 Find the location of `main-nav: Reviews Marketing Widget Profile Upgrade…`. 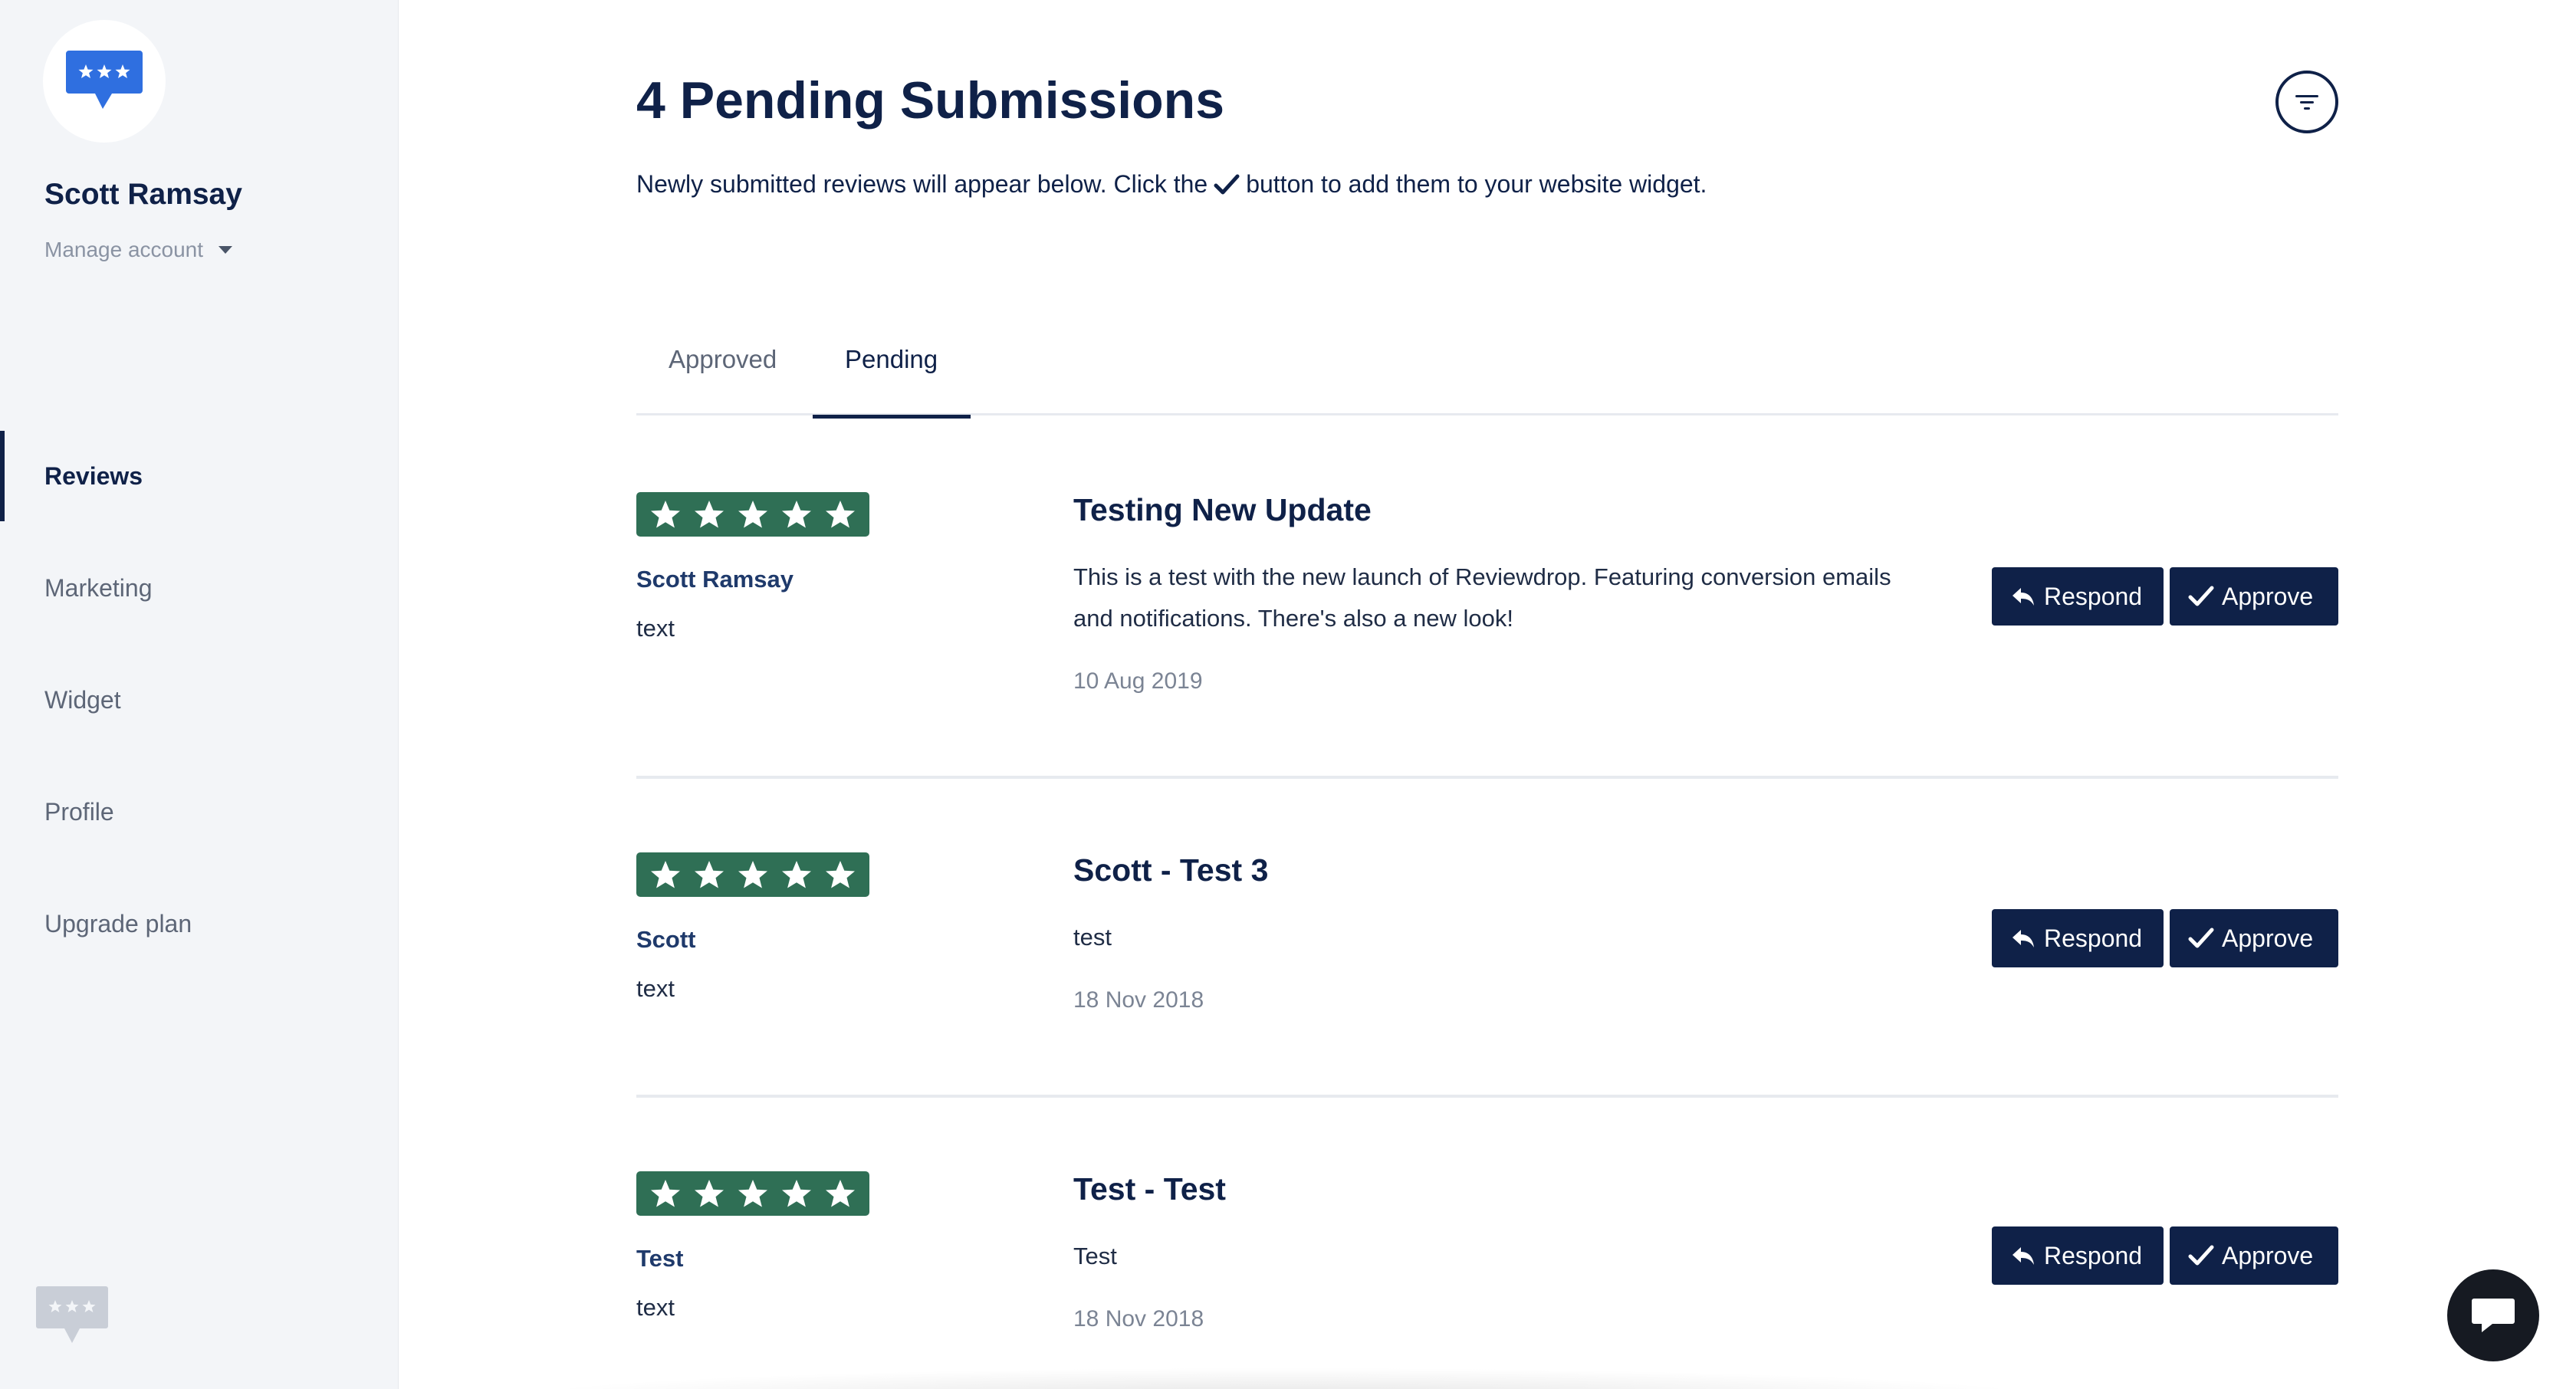

main-nav: Reviews Marketing Widget Profile Upgrade… is located at coordinates (199, 710).